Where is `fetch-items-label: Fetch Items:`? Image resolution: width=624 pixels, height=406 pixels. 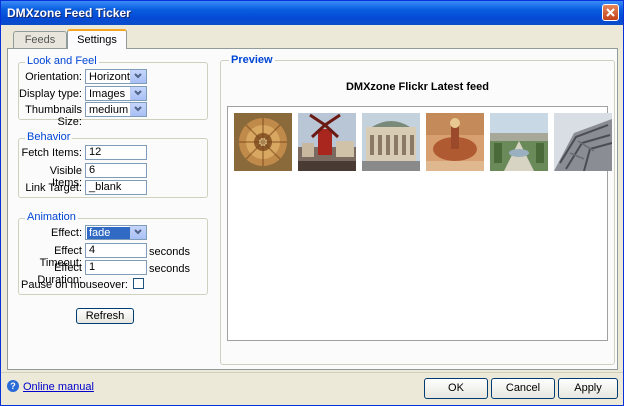 fetch-items-label: Fetch Items: is located at coordinates (51, 153).